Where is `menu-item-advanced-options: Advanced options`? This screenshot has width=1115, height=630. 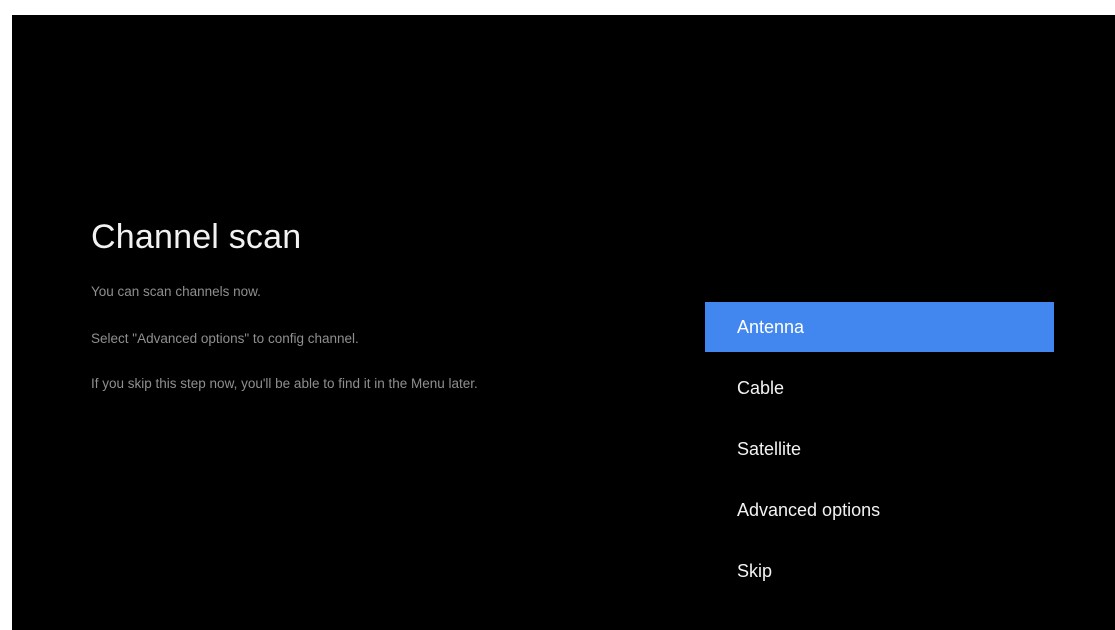
menu-item-advanced-options: Advanced options is located at coordinates (879, 510).